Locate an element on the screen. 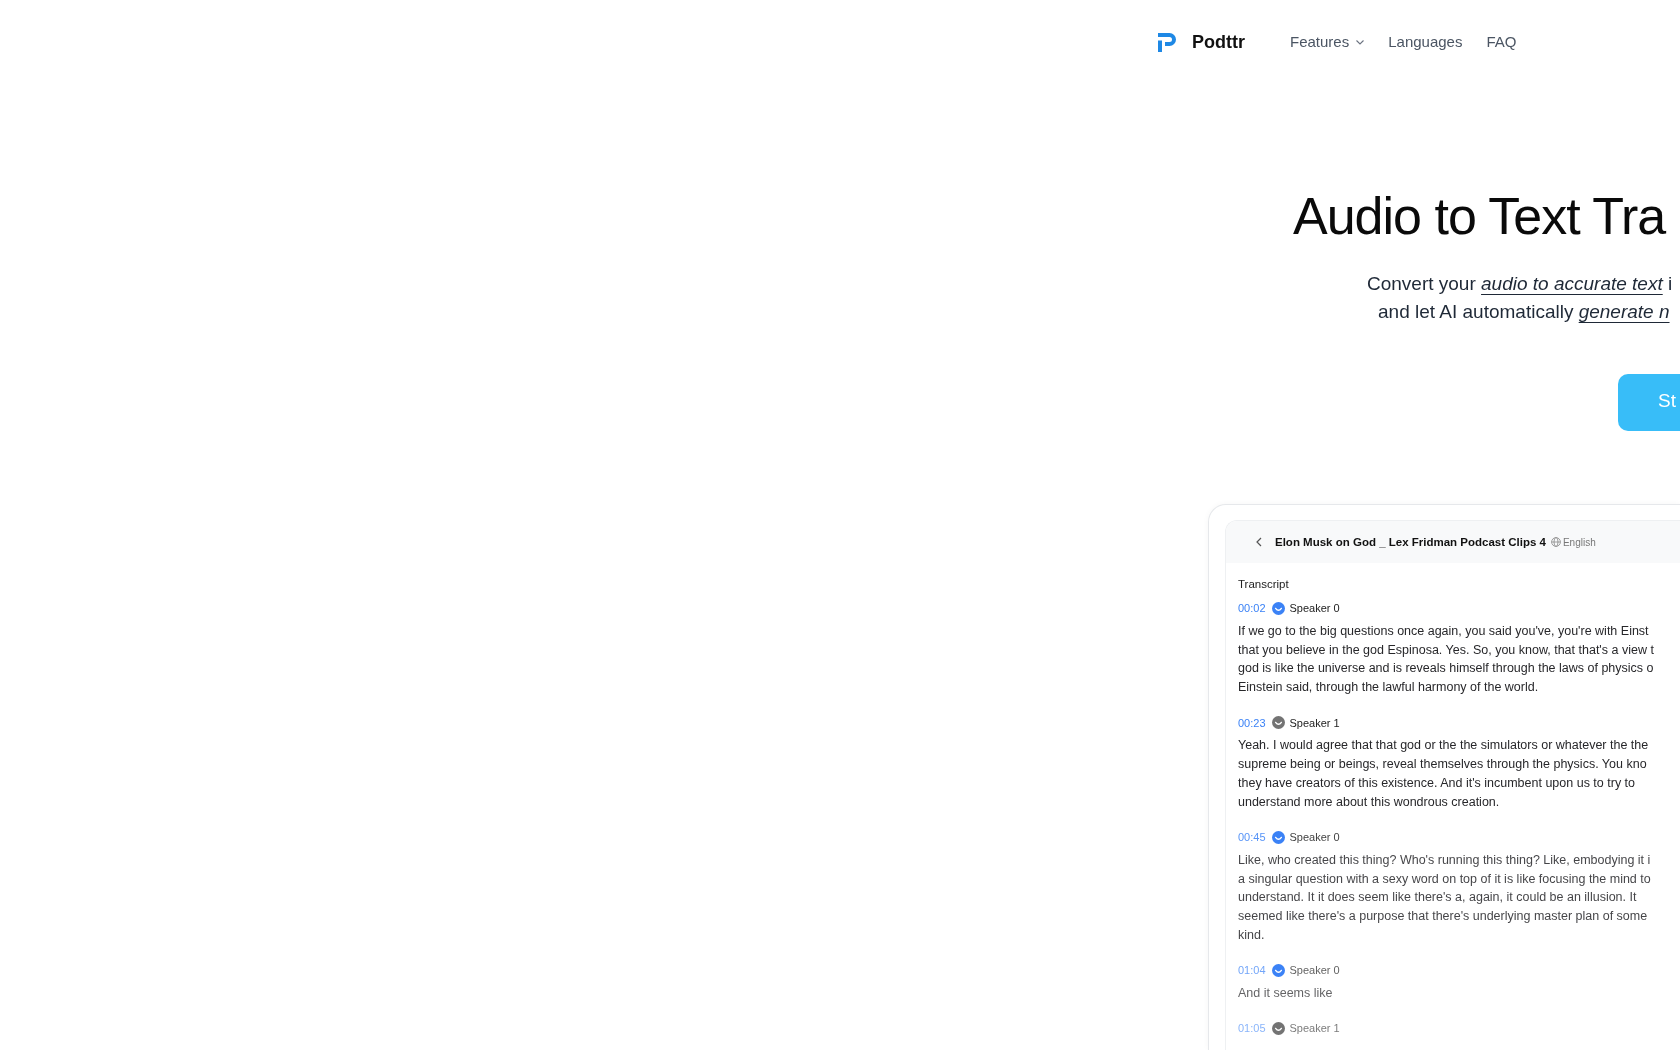  logo-icon is located at coordinates (1167, 42).